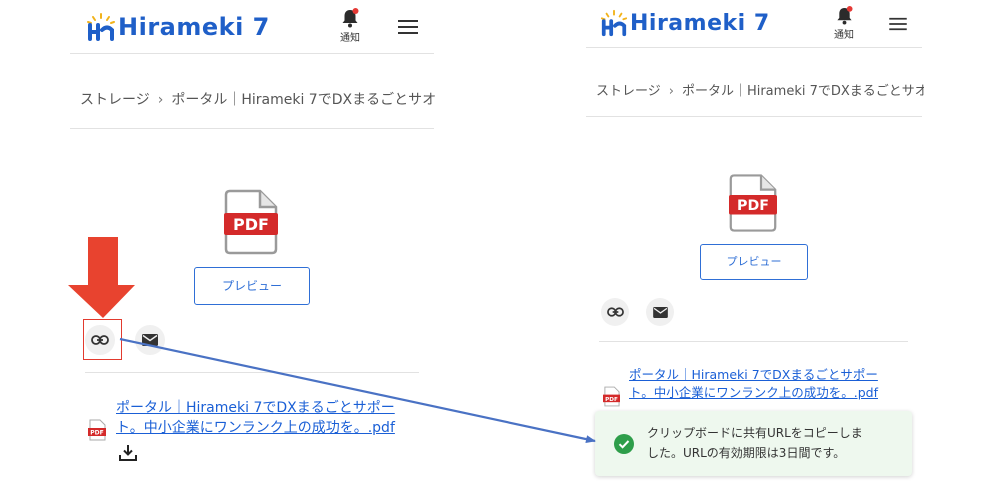 This screenshot has height=493, width=1000. What do you see at coordinates (746, 452) in the screenshot?
I see `toast-line2: した。URLの有効期限は3日間です。` at bounding box center [746, 452].